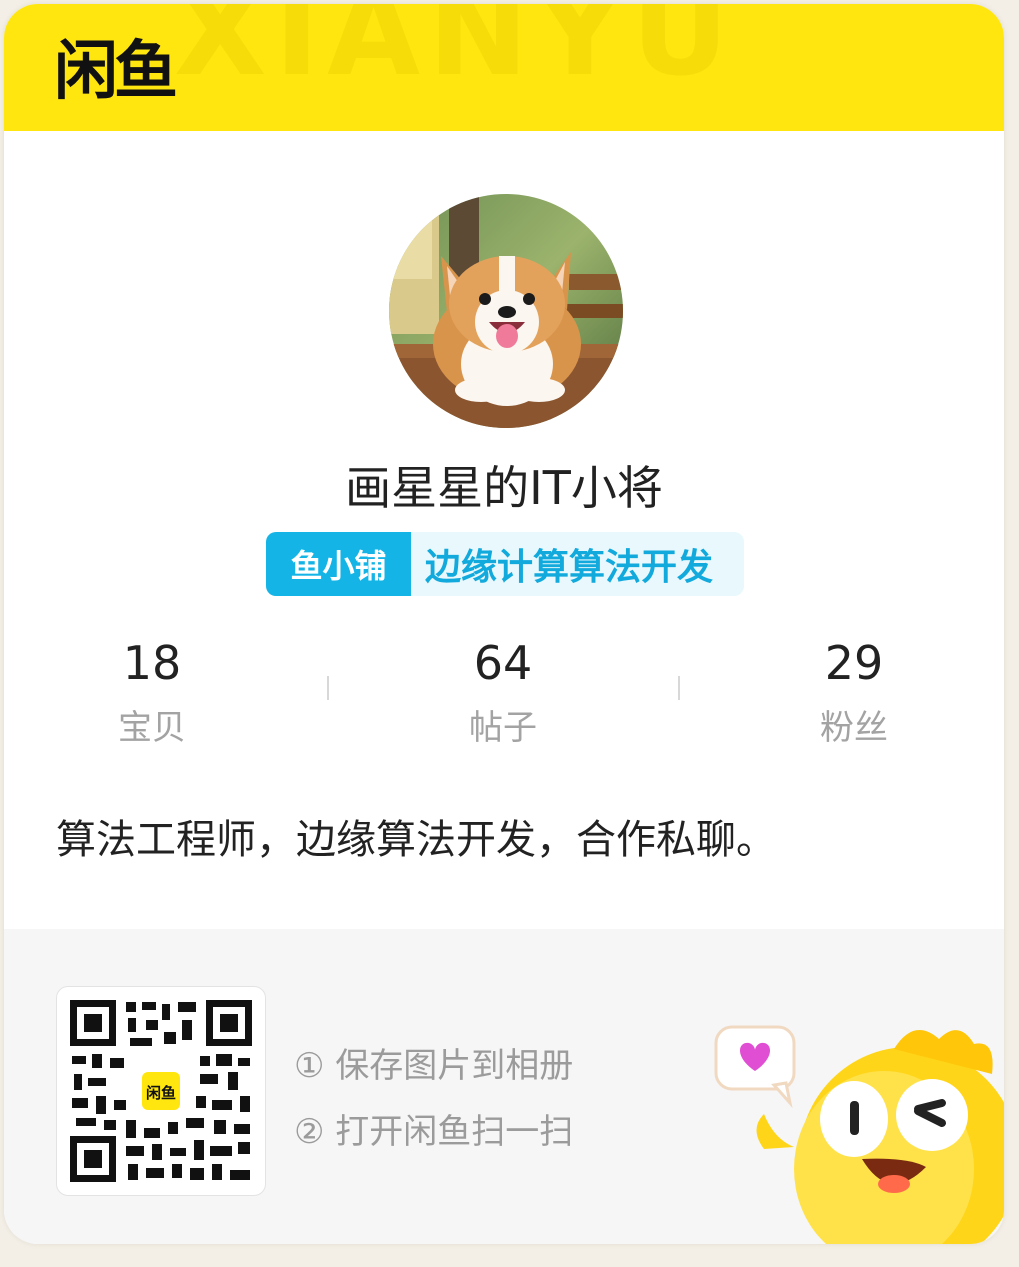 This screenshot has width=1019, height=1267. What do you see at coordinates (433, 1099) in the screenshot?
I see `scan-instructions: ① 保存图片到相册 ② 打开闲鱼扫一扫` at bounding box center [433, 1099].